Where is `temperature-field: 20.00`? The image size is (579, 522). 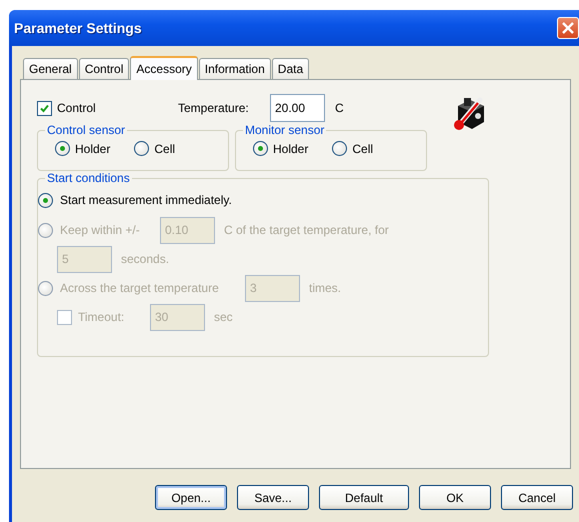
temperature-field: 20.00 is located at coordinates (297, 108).